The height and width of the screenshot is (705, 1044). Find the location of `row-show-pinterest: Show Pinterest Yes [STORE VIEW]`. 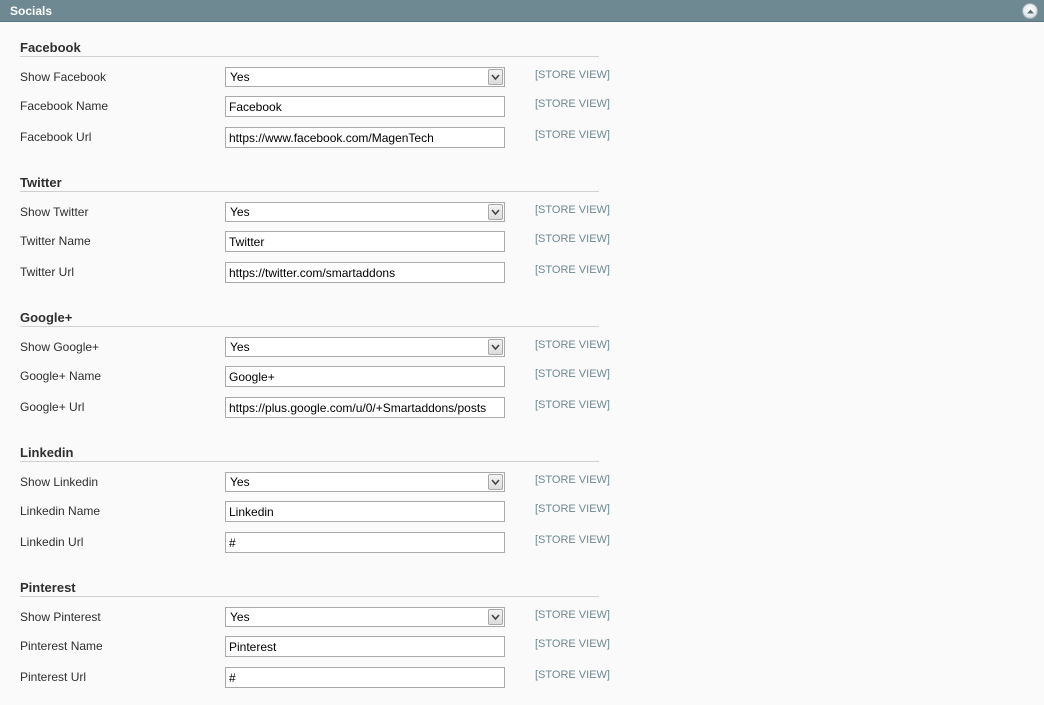

row-show-pinterest: Show Pinterest Yes [STORE VIEW] is located at coordinates (320, 618).